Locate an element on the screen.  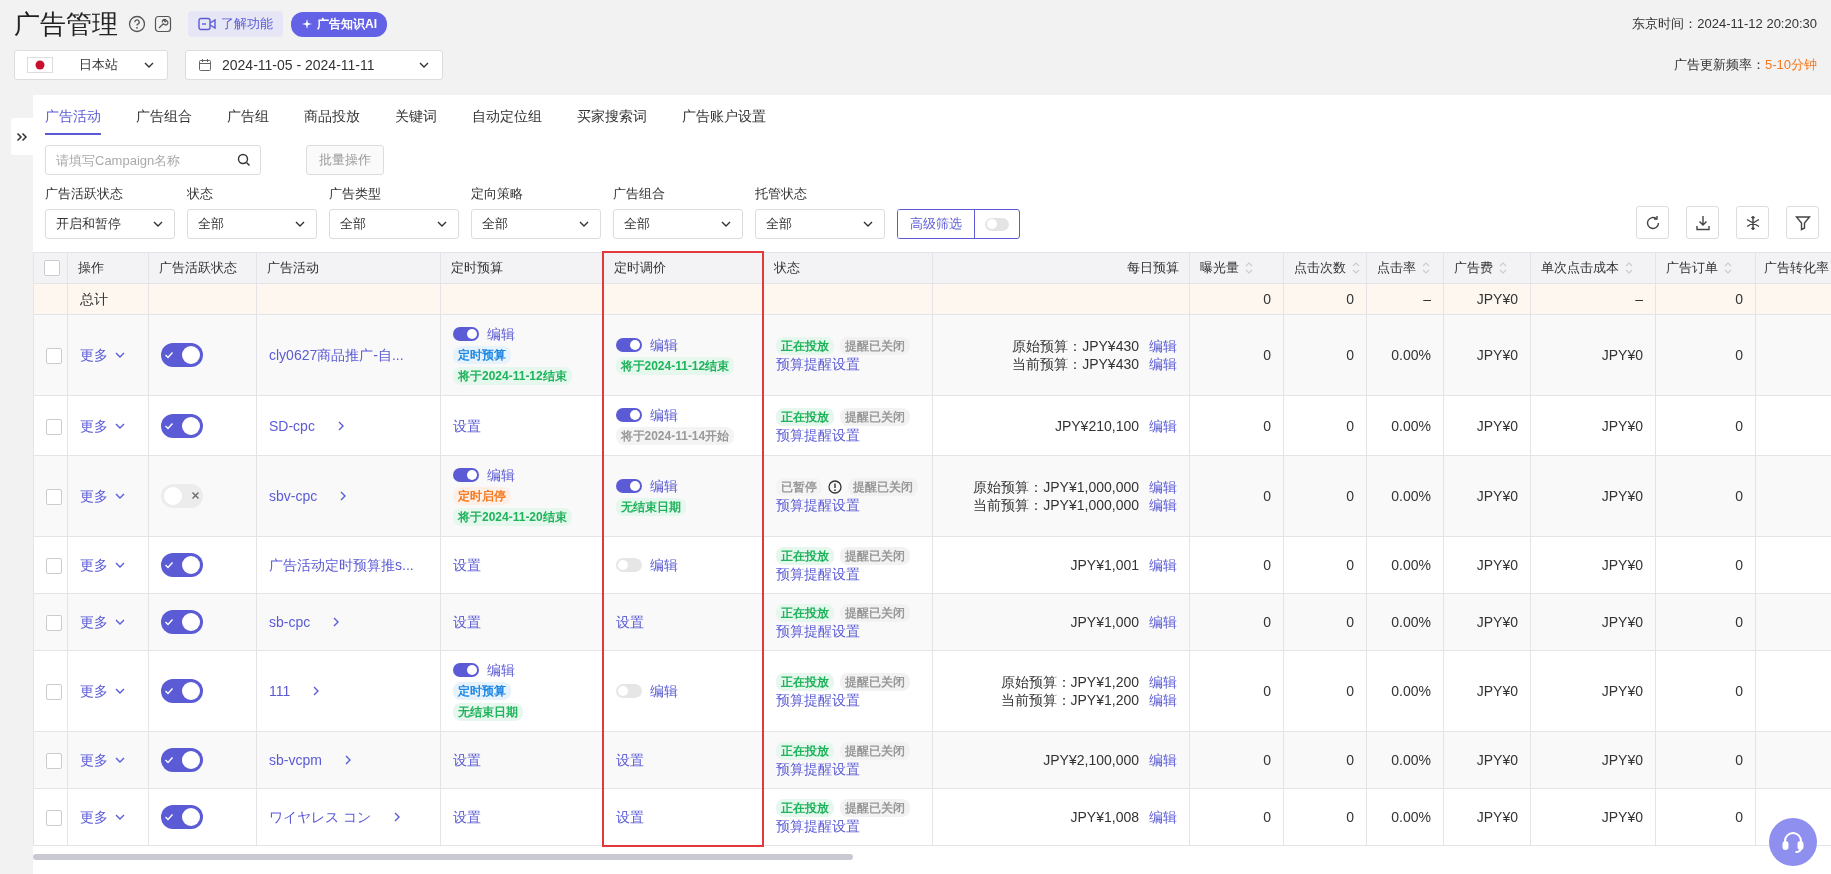
tab: 自动定位组 is located at coordinates (507, 121).